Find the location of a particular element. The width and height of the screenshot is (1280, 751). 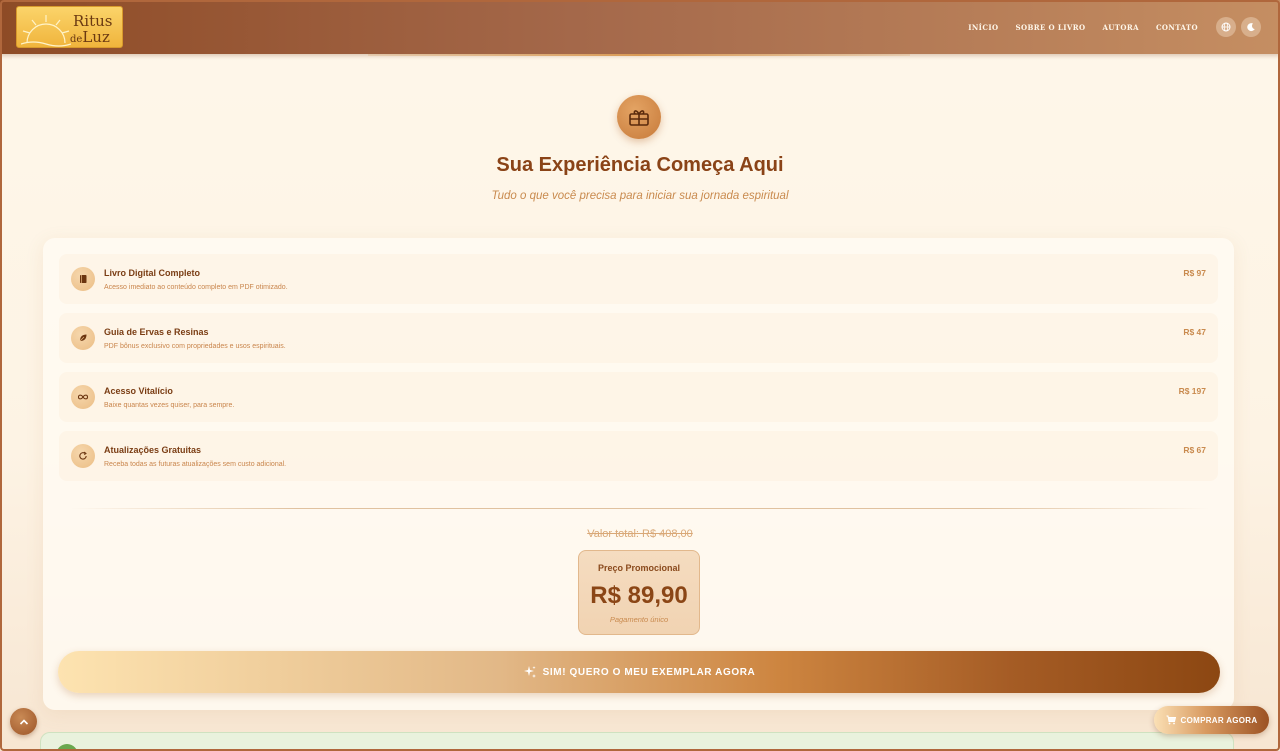

infinity-icon is located at coordinates (83, 397).